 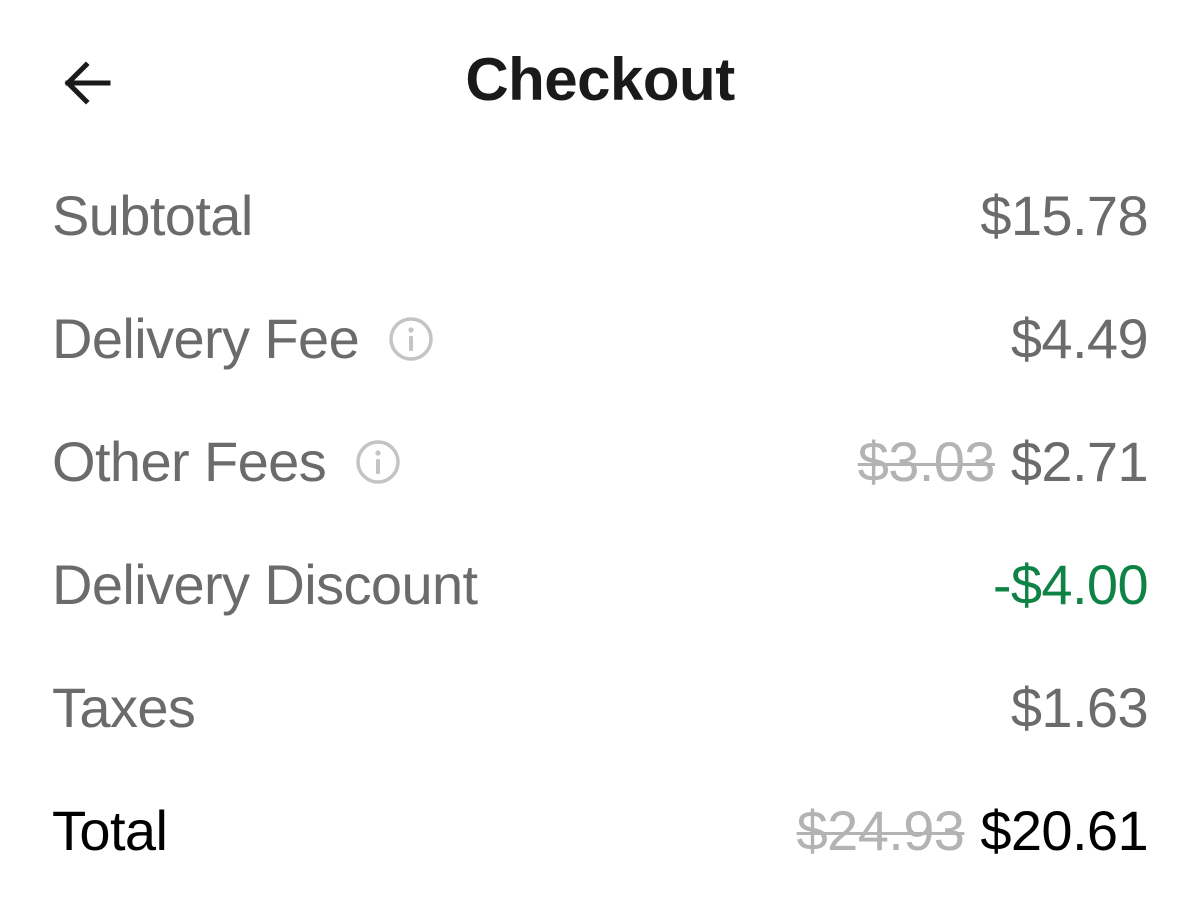 I want to click on delivery-fee-row: Delivery Fee $4.49, so click(x=600, y=338).